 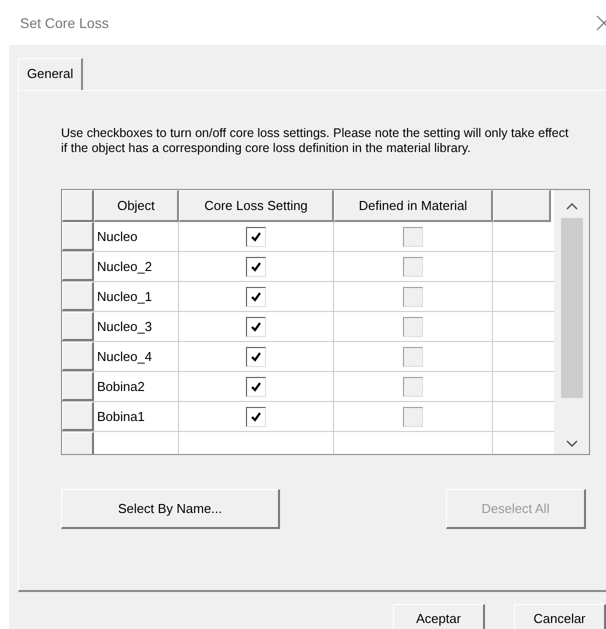 I want to click on scrollbar, so click(x=571, y=322).